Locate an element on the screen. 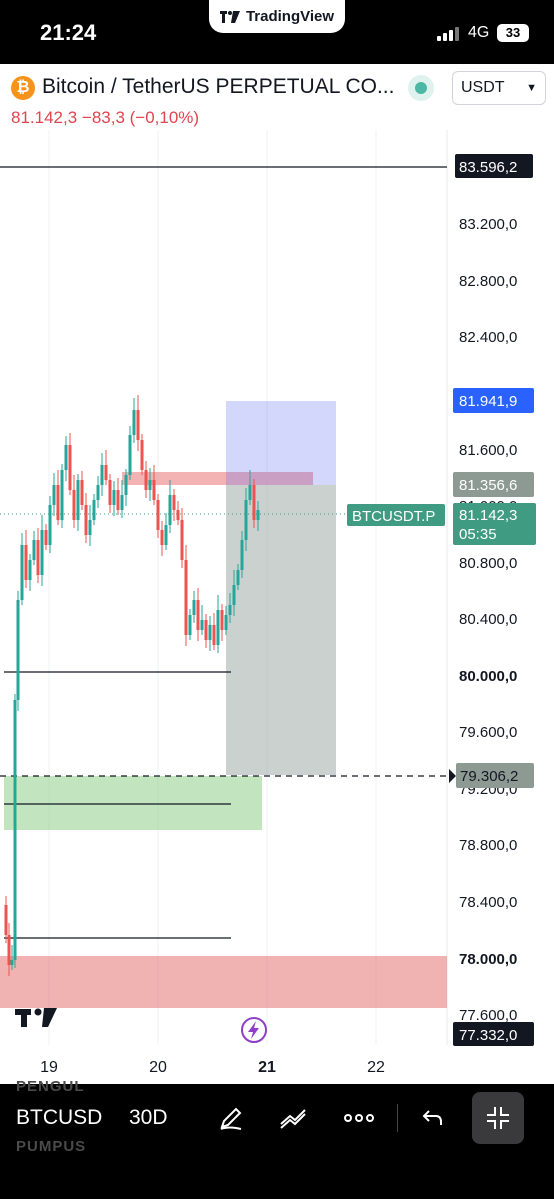 The width and height of the screenshot is (554, 1199). undo-icon is located at coordinates (432, 1117).